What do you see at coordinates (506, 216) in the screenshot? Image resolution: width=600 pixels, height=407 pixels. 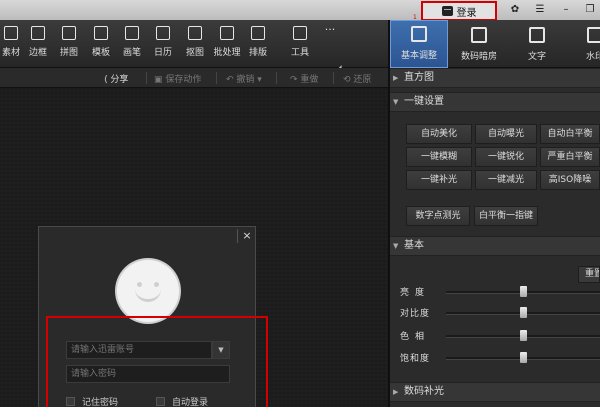 I see `white-balance-picker-button: 白平衡一指键` at bounding box center [506, 216].